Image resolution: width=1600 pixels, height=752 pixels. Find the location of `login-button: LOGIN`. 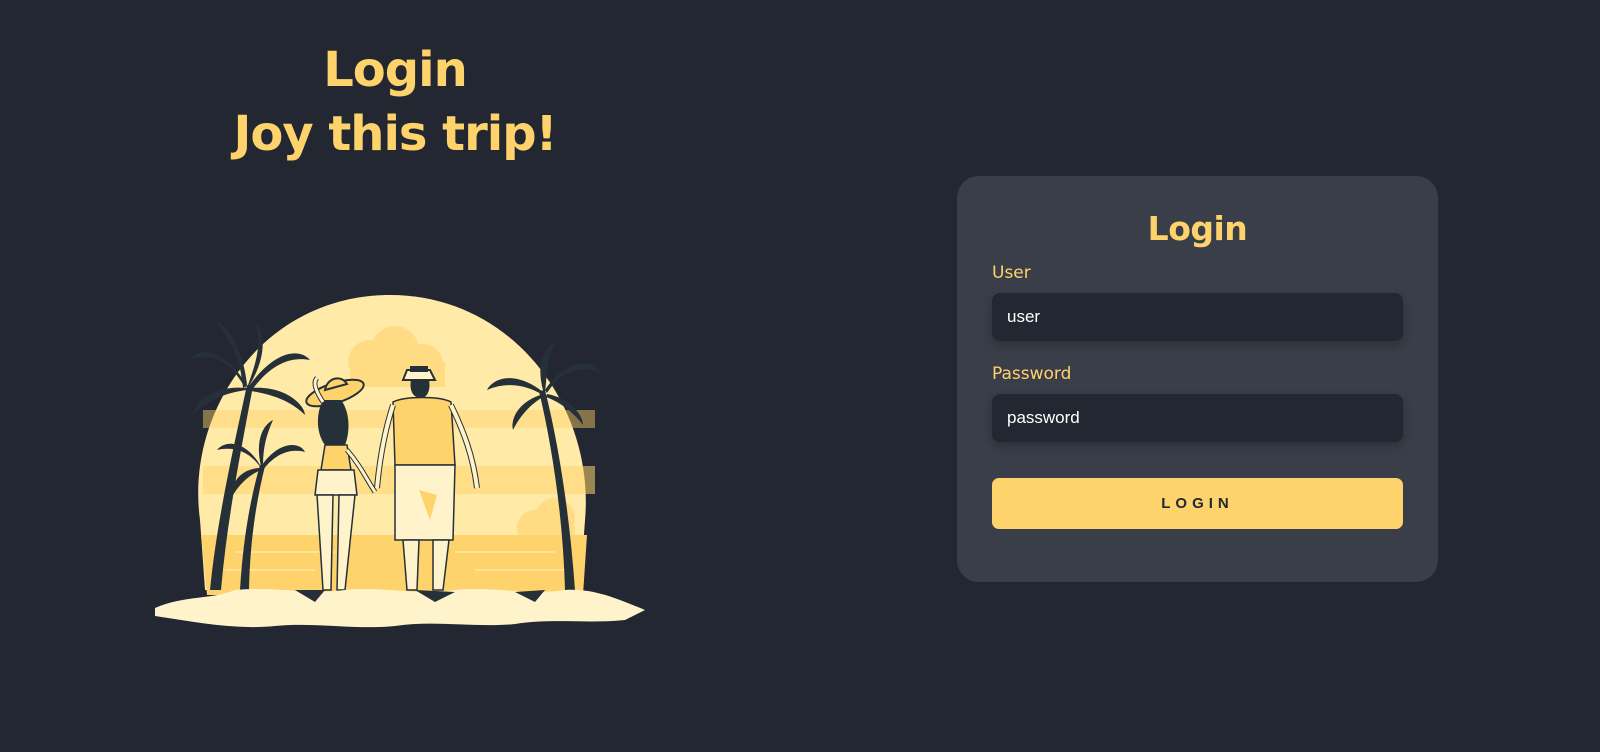

login-button: LOGIN is located at coordinates (1197, 503).